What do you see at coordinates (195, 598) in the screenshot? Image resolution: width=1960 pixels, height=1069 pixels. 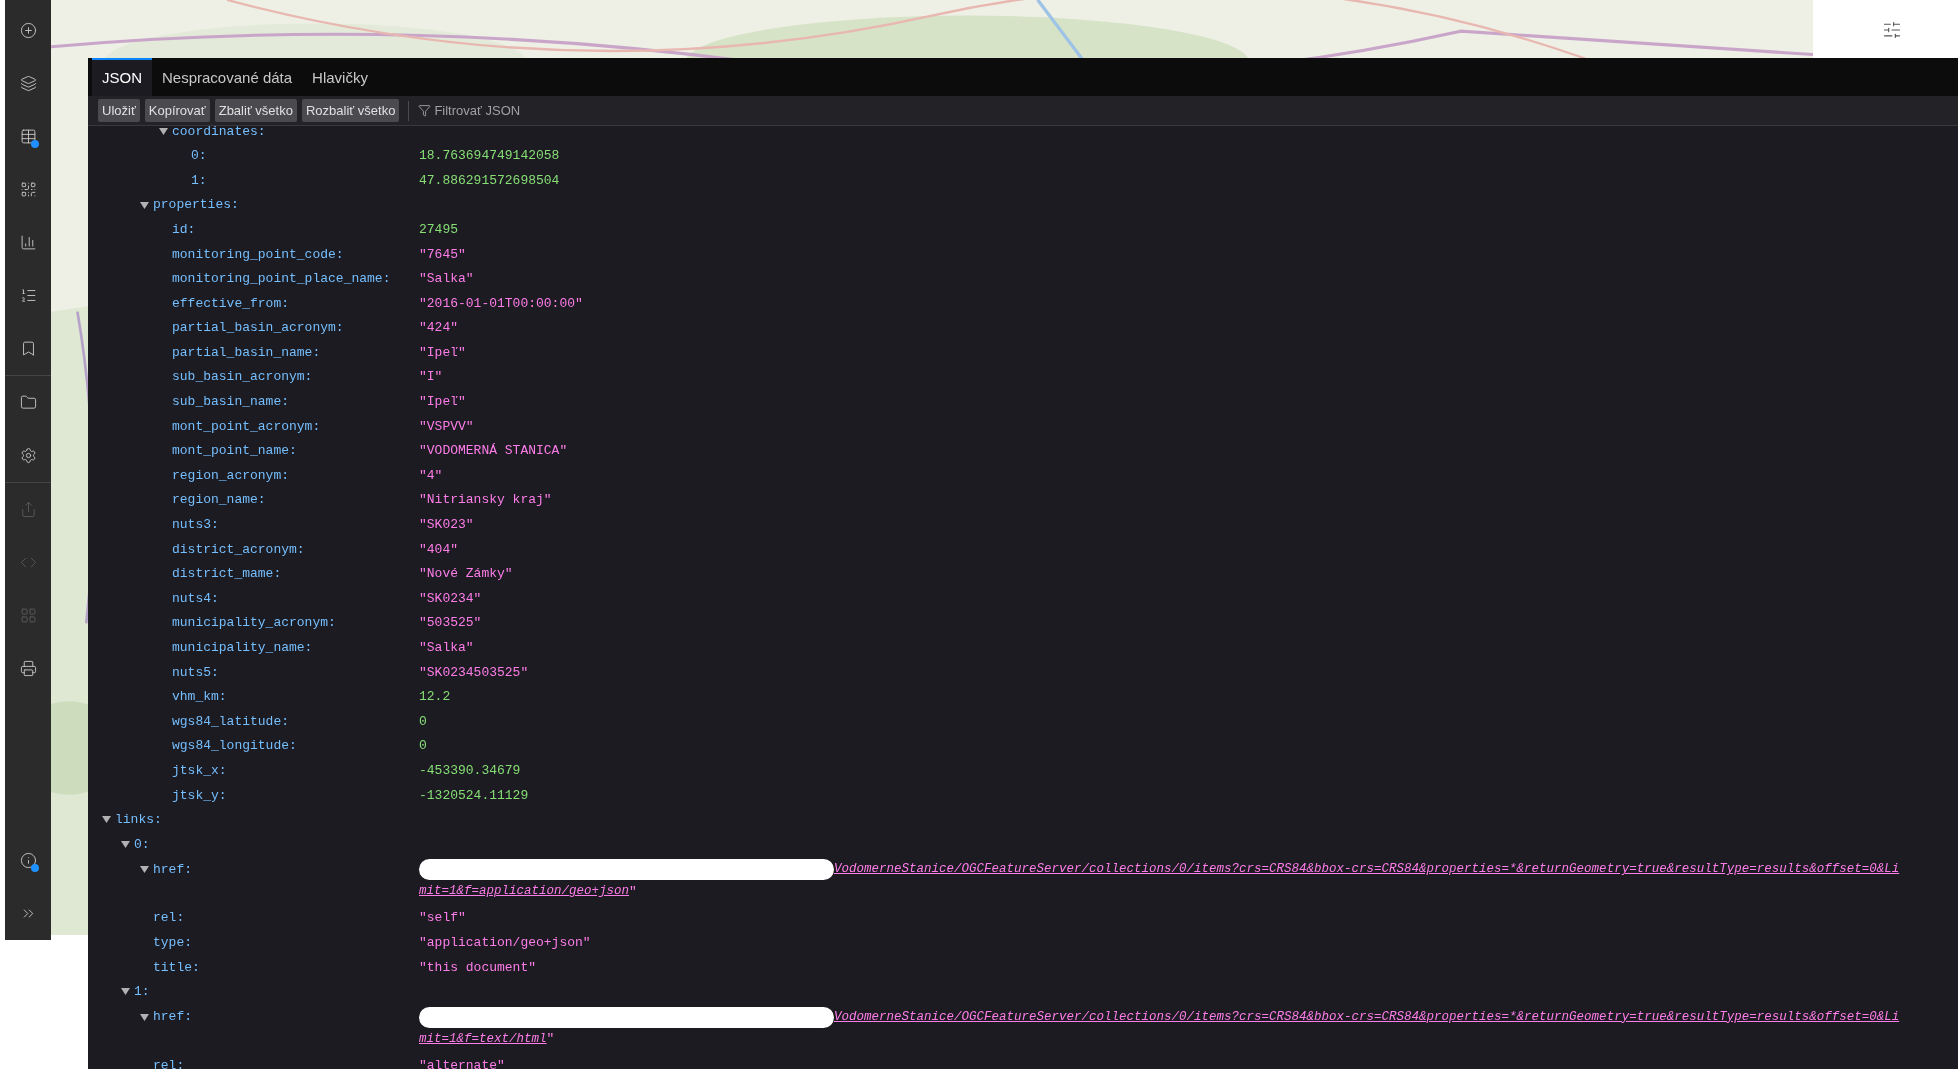 I see `json-key: nuts4:` at bounding box center [195, 598].